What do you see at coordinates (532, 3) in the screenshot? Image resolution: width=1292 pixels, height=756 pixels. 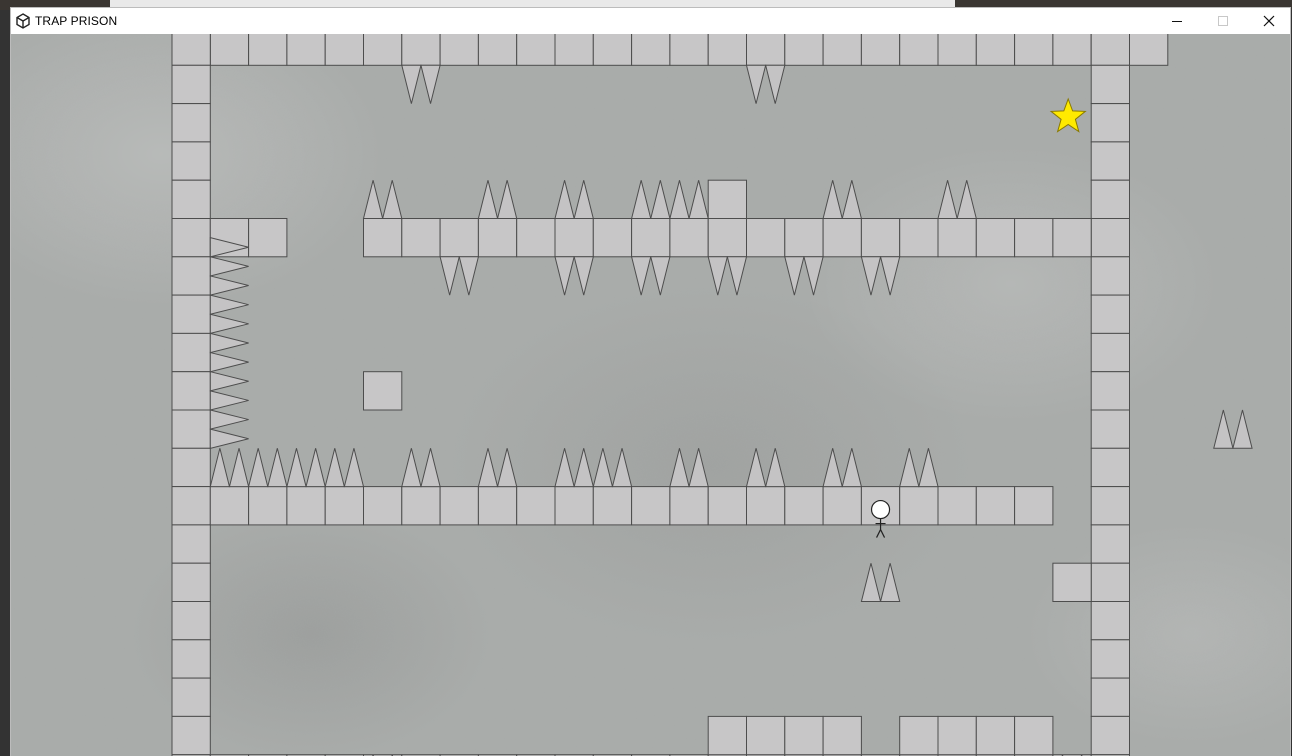 I see `desktop-taskbar-edge` at bounding box center [532, 3].